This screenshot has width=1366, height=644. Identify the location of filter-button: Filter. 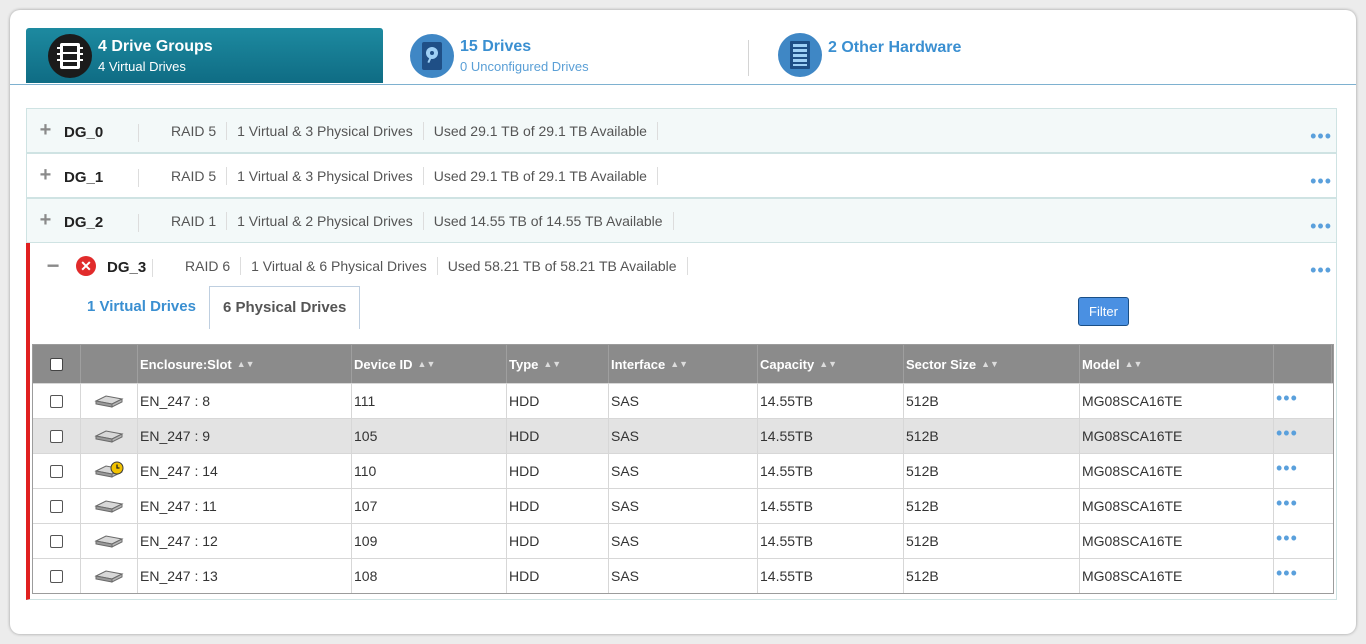
(1103, 311).